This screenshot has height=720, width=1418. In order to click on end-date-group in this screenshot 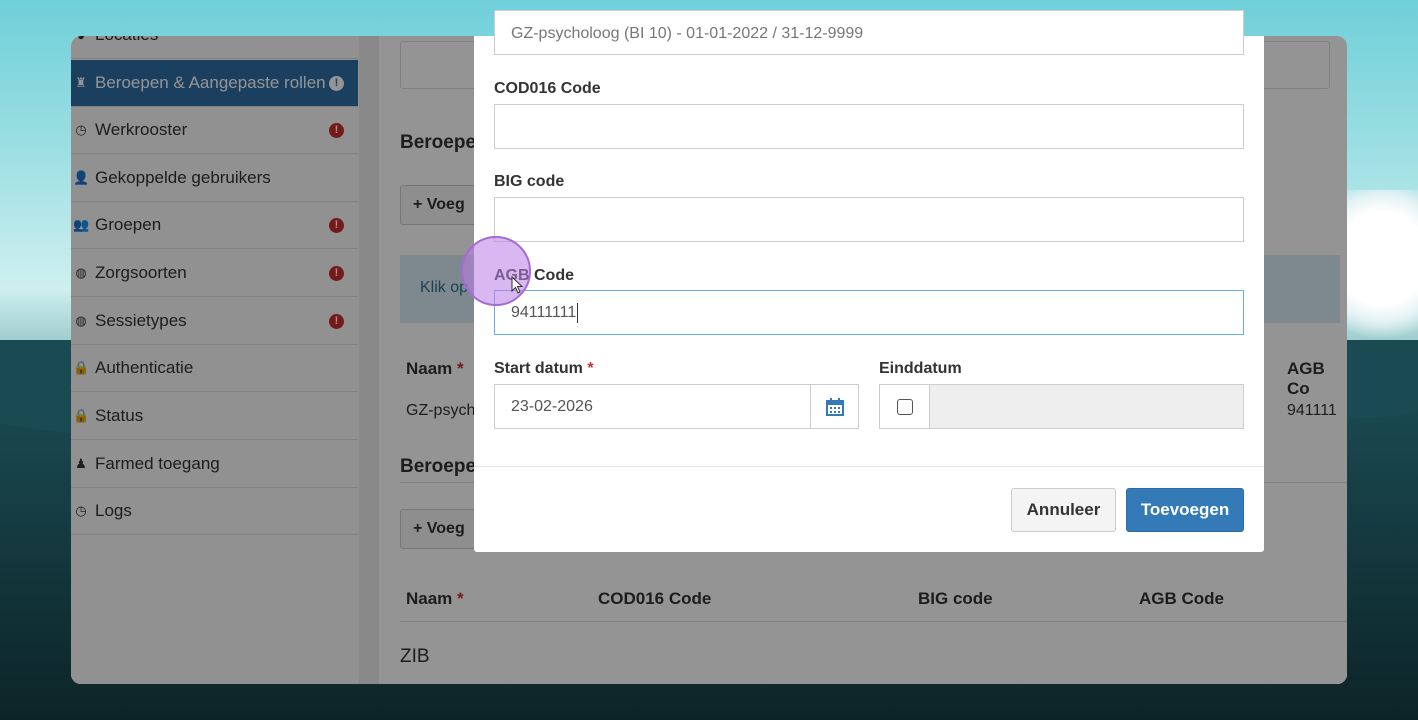, I will do `click(1061, 406)`.